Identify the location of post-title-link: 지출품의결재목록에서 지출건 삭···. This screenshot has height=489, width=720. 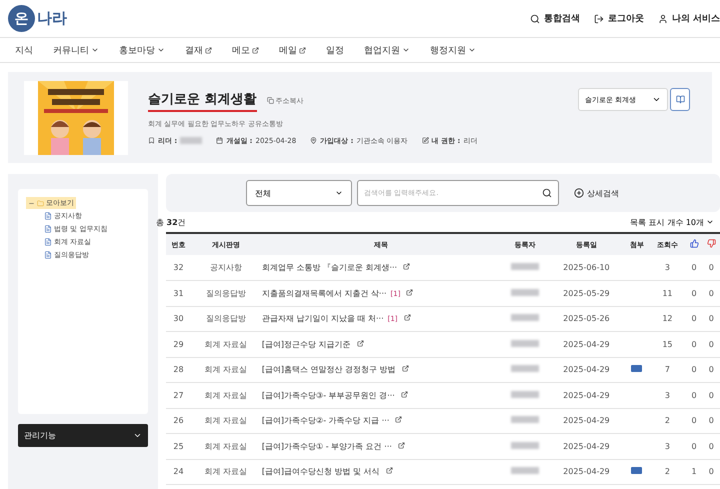
(324, 293).